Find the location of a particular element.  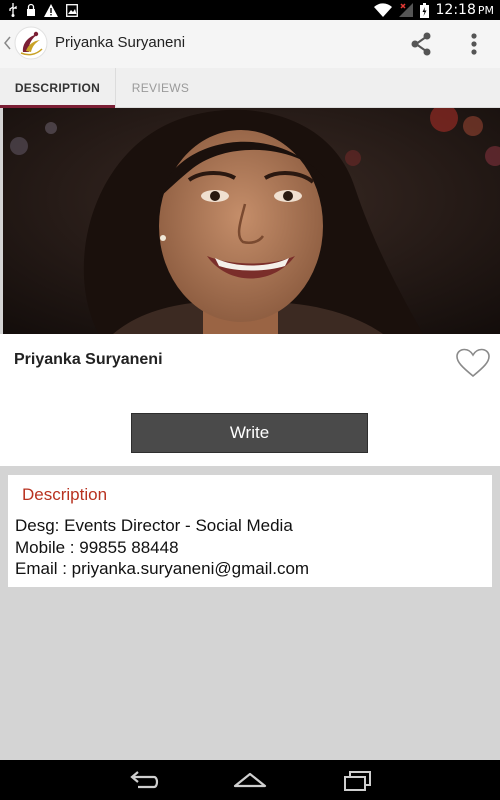

tab-reviews: REVIEWS is located at coordinates (160, 88).